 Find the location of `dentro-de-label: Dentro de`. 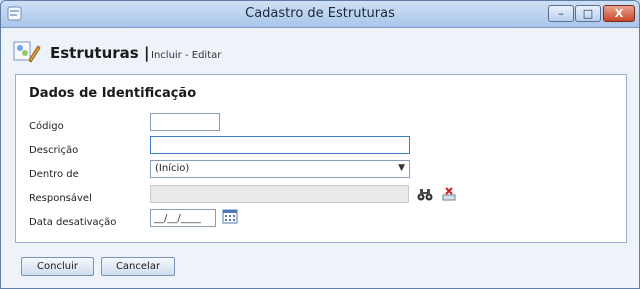

dentro-de-label: Dentro de is located at coordinates (54, 174).